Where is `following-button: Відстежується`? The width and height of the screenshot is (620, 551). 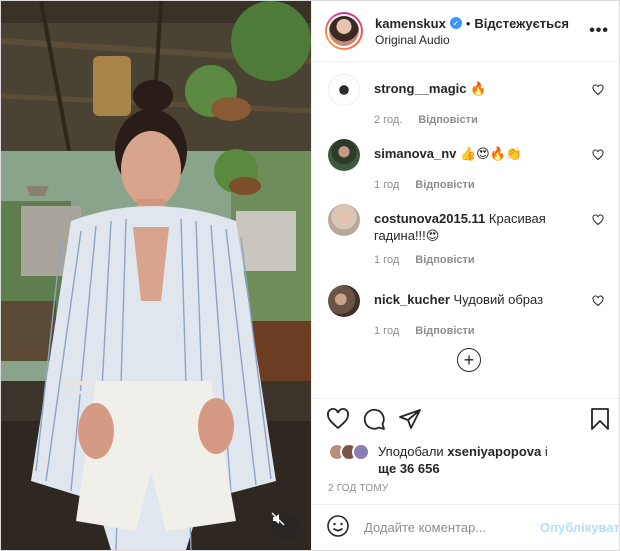 following-button: Відстежується is located at coordinates (521, 23).